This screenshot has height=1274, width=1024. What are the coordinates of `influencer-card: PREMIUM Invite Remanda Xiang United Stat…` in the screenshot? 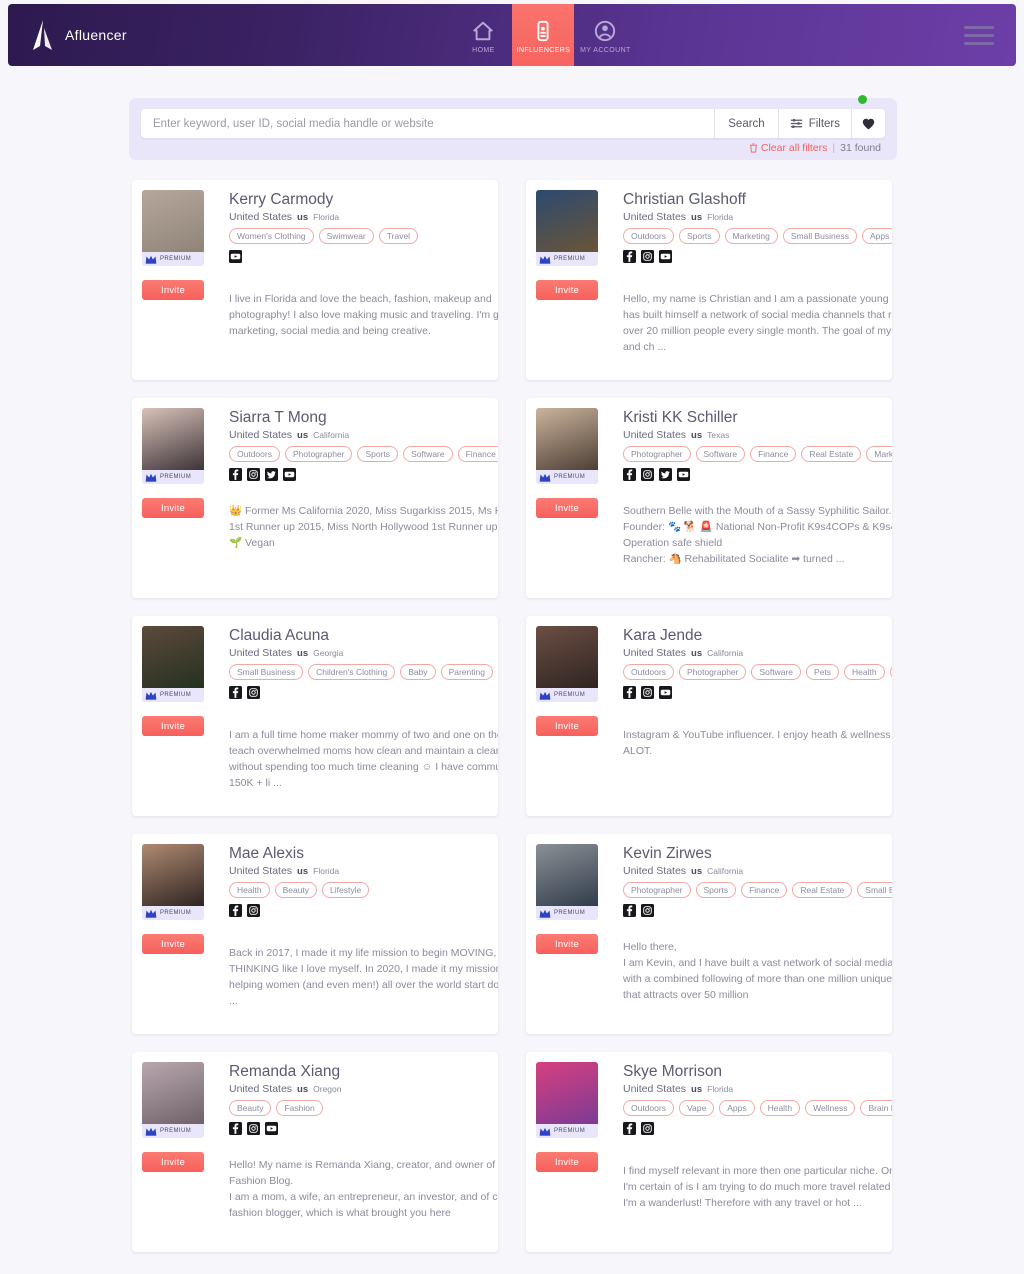 It's located at (315, 1152).